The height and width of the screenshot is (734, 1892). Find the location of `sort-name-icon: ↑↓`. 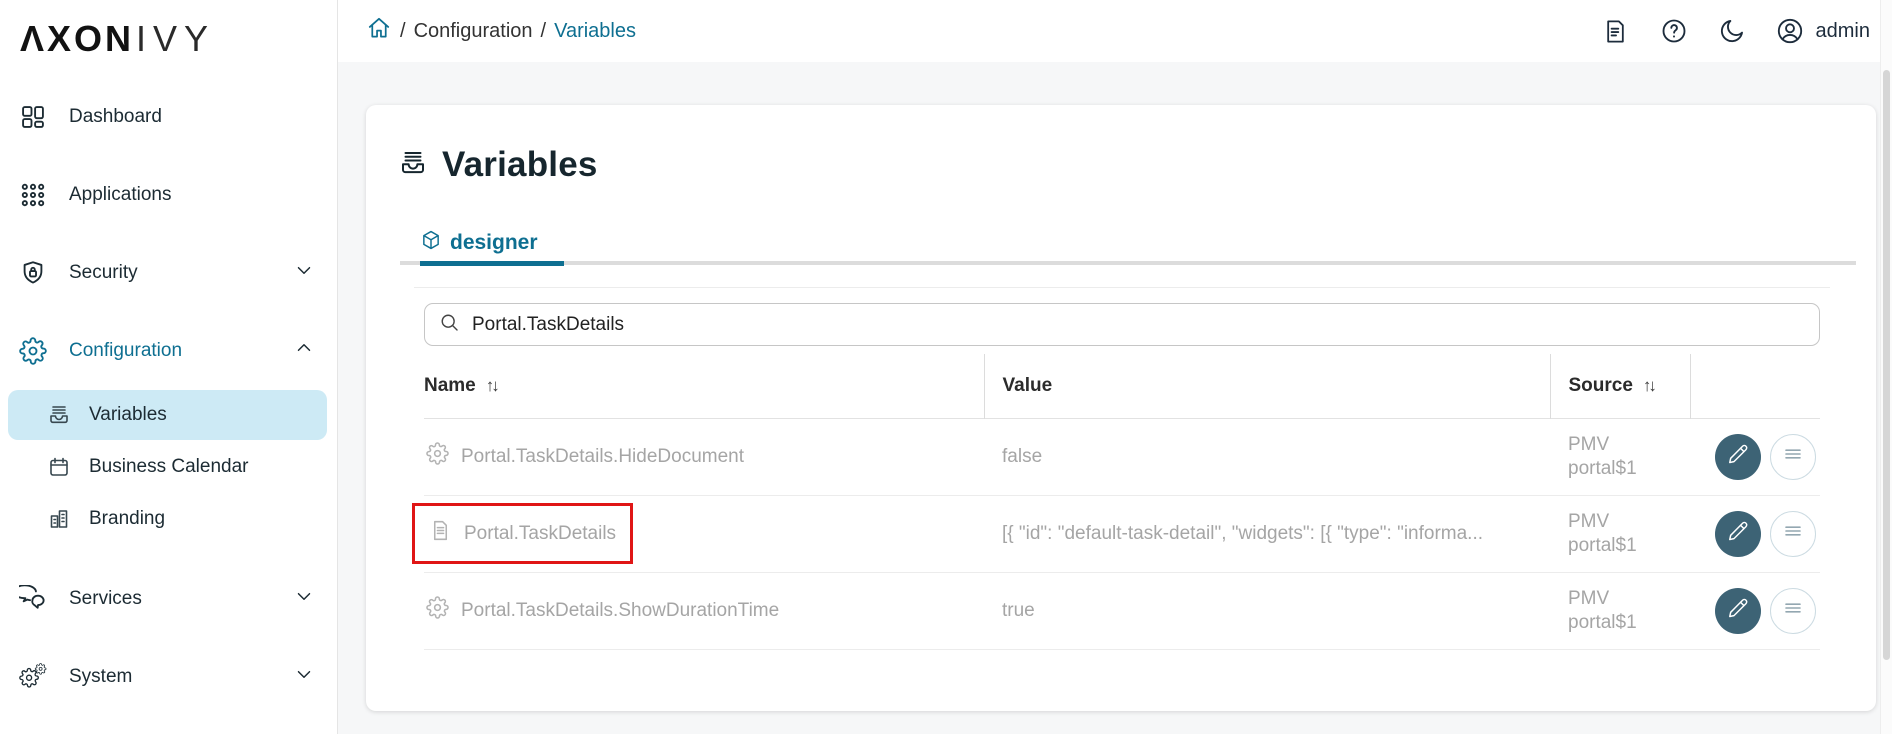

sort-name-icon: ↑↓ is located at coordinates (493, 386).